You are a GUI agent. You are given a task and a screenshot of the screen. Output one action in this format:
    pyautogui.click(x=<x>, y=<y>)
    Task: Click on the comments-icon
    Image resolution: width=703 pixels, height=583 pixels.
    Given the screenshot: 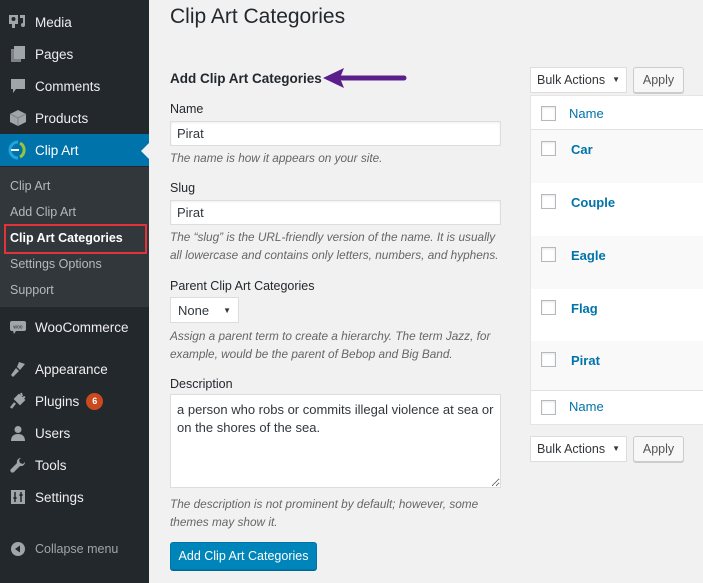 What is the action you would take?
    pyautogui.click(x=18, y=86)
    